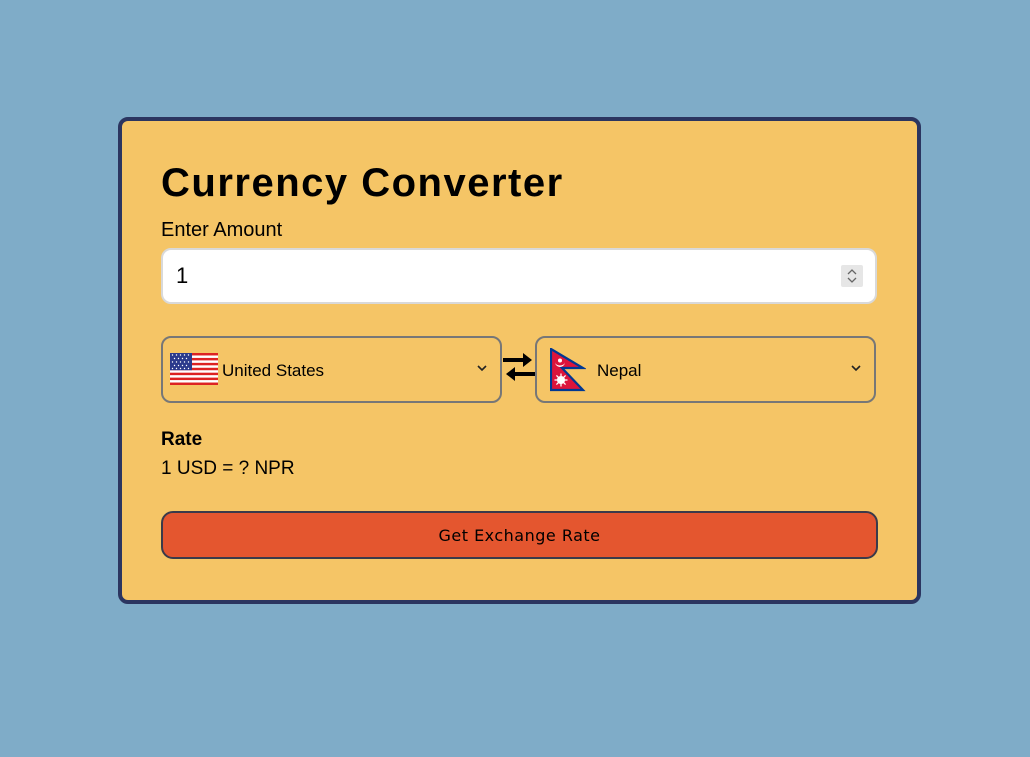 The height and width of the screenshot is (757, 1030). I want to click on number-spinner, so click(852, 276).